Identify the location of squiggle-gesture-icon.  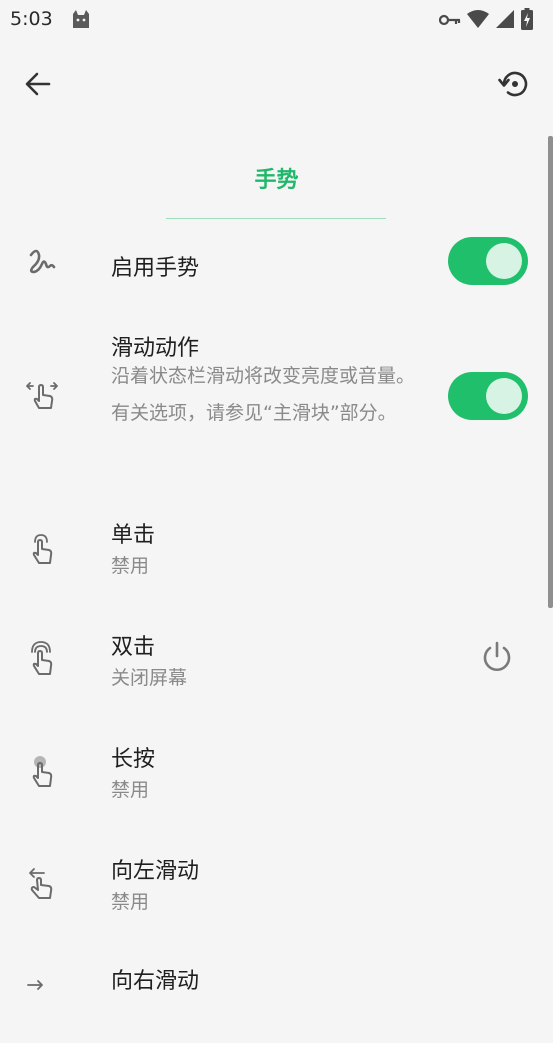
(42, 262).